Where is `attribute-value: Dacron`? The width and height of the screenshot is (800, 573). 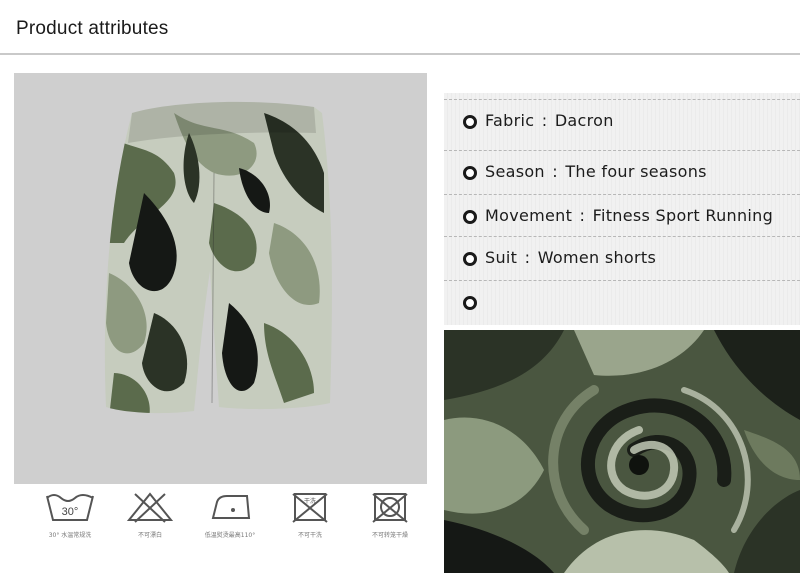 attribute-value: Dacron is located at coordinates (584, 120).